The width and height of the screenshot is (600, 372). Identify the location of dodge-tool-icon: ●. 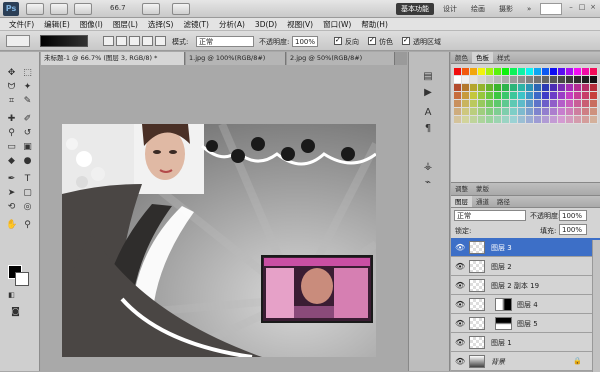
(27, 161).